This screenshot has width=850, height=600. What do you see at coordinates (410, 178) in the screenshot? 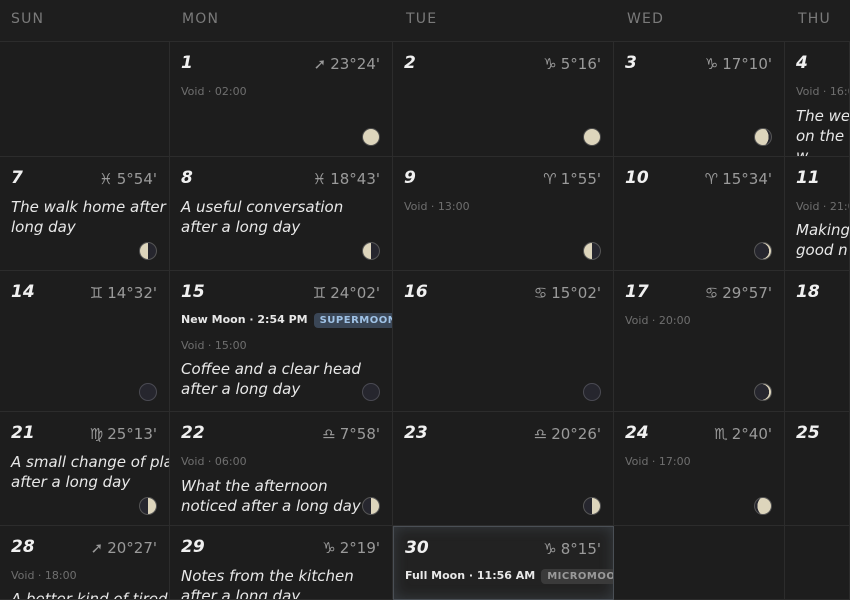
I see `day-number: 9` at bounding box center [410, 178].